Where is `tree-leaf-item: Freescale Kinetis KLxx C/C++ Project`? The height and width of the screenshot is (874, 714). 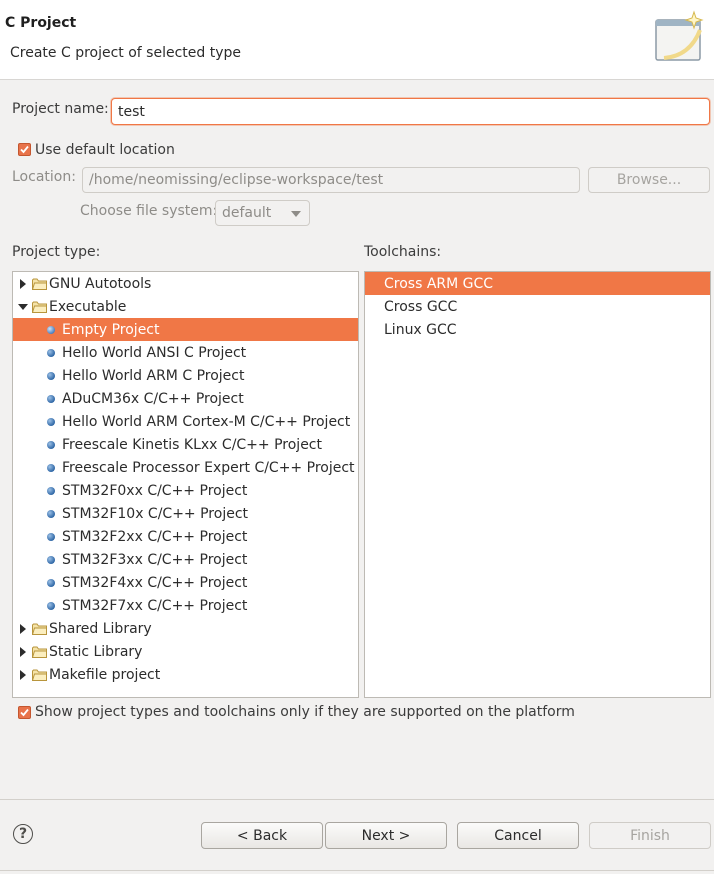 tree-leaf-item: Freescale Kinetis KLxx C/C++ Project is located at coordinates (185, 444).